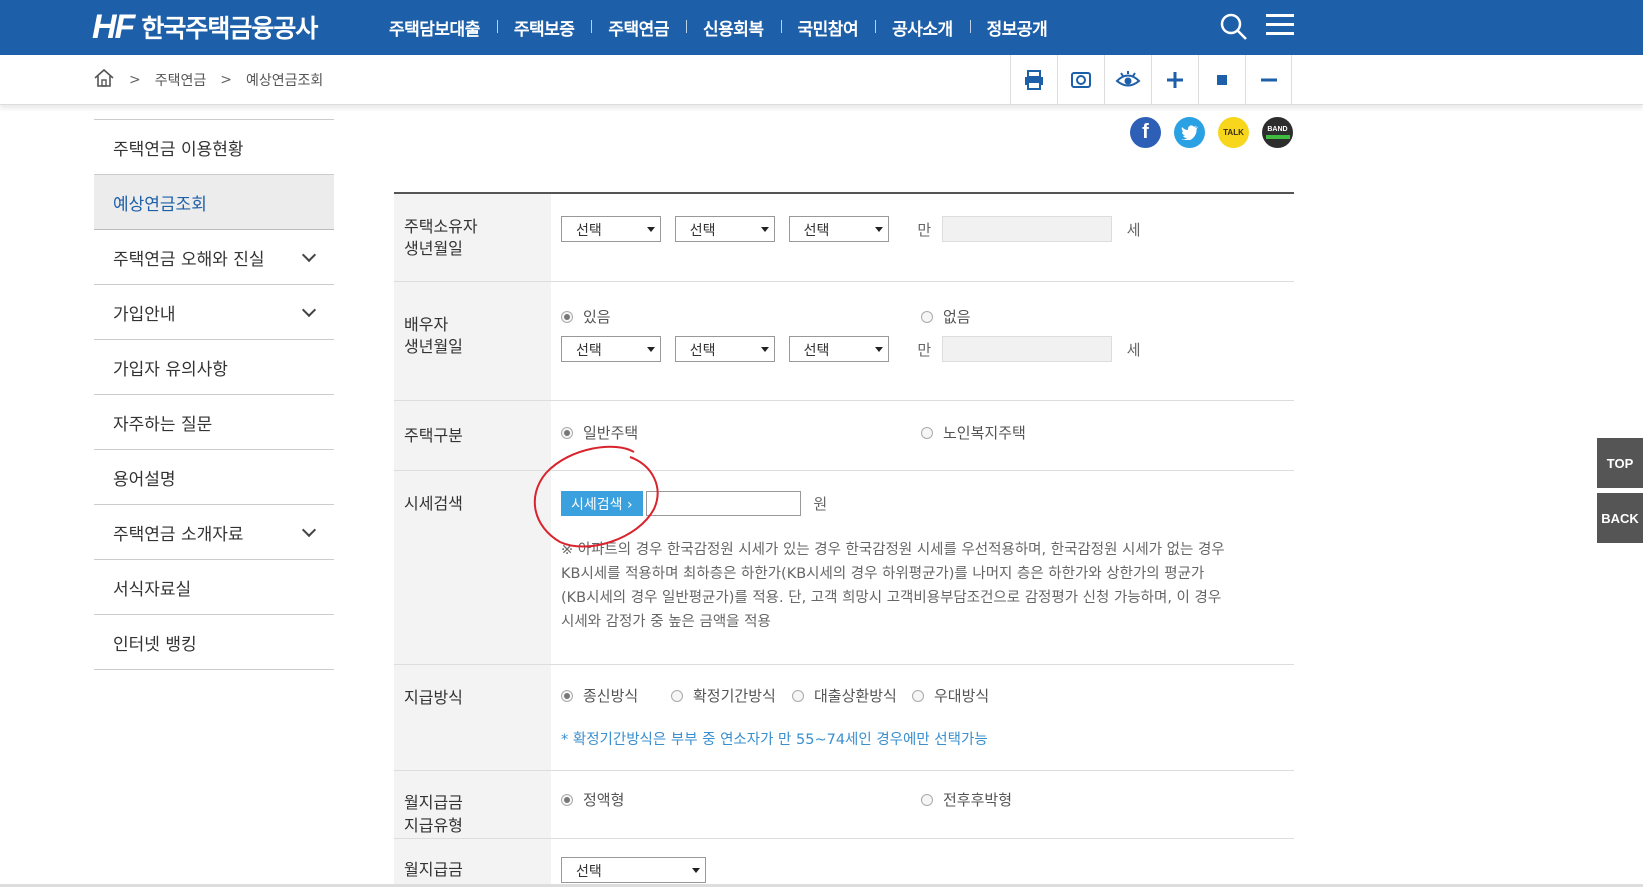 The height and width of the screenshot is (887, 1643). I want to click on view-eye-icon, so click(1127, 80).